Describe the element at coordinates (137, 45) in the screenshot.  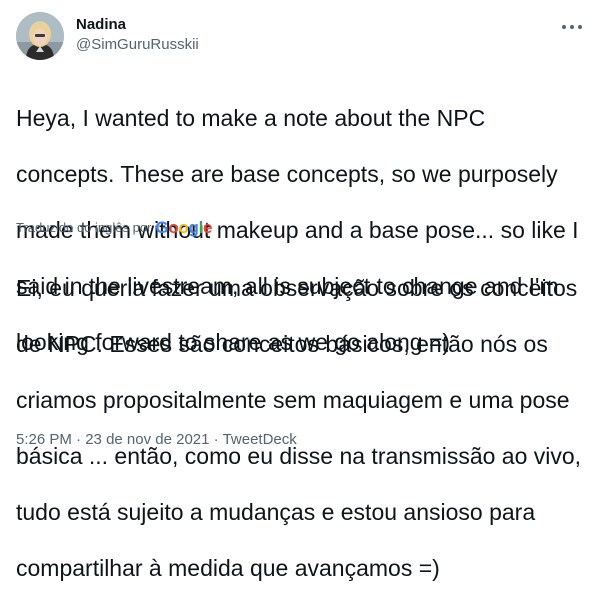
I see `user-handle: @SimGuruRusskii` at that location.